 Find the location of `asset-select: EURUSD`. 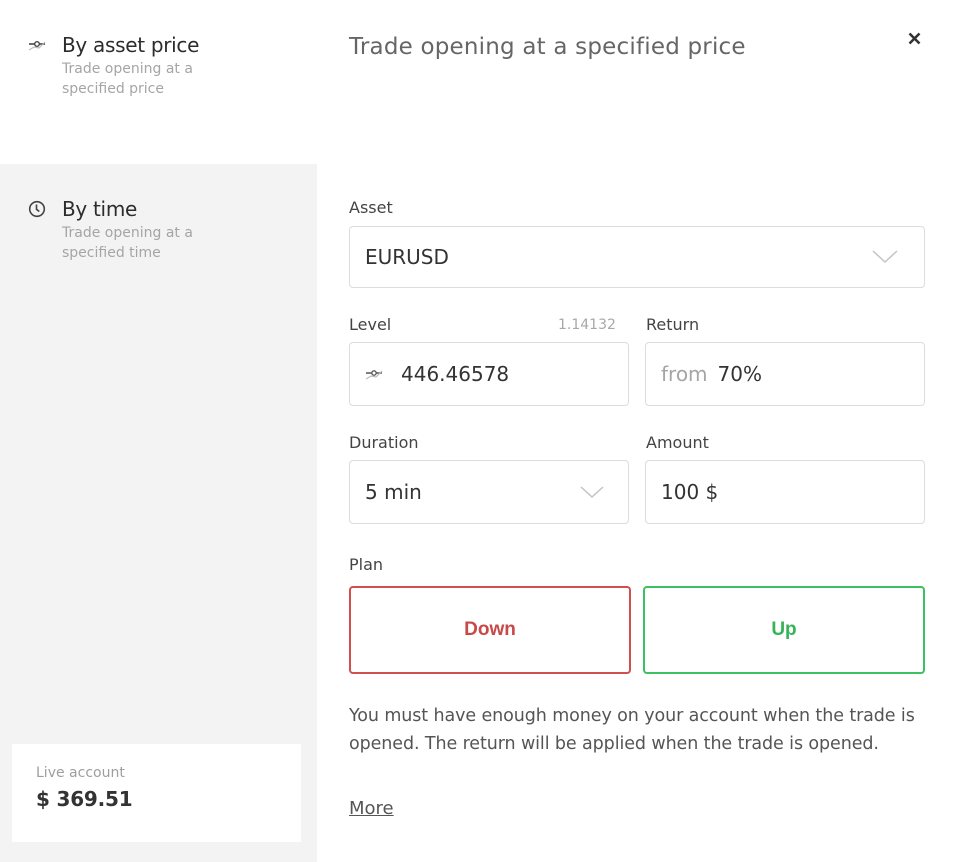

asset-select: EURUSD is located at coordinates (637, 257).